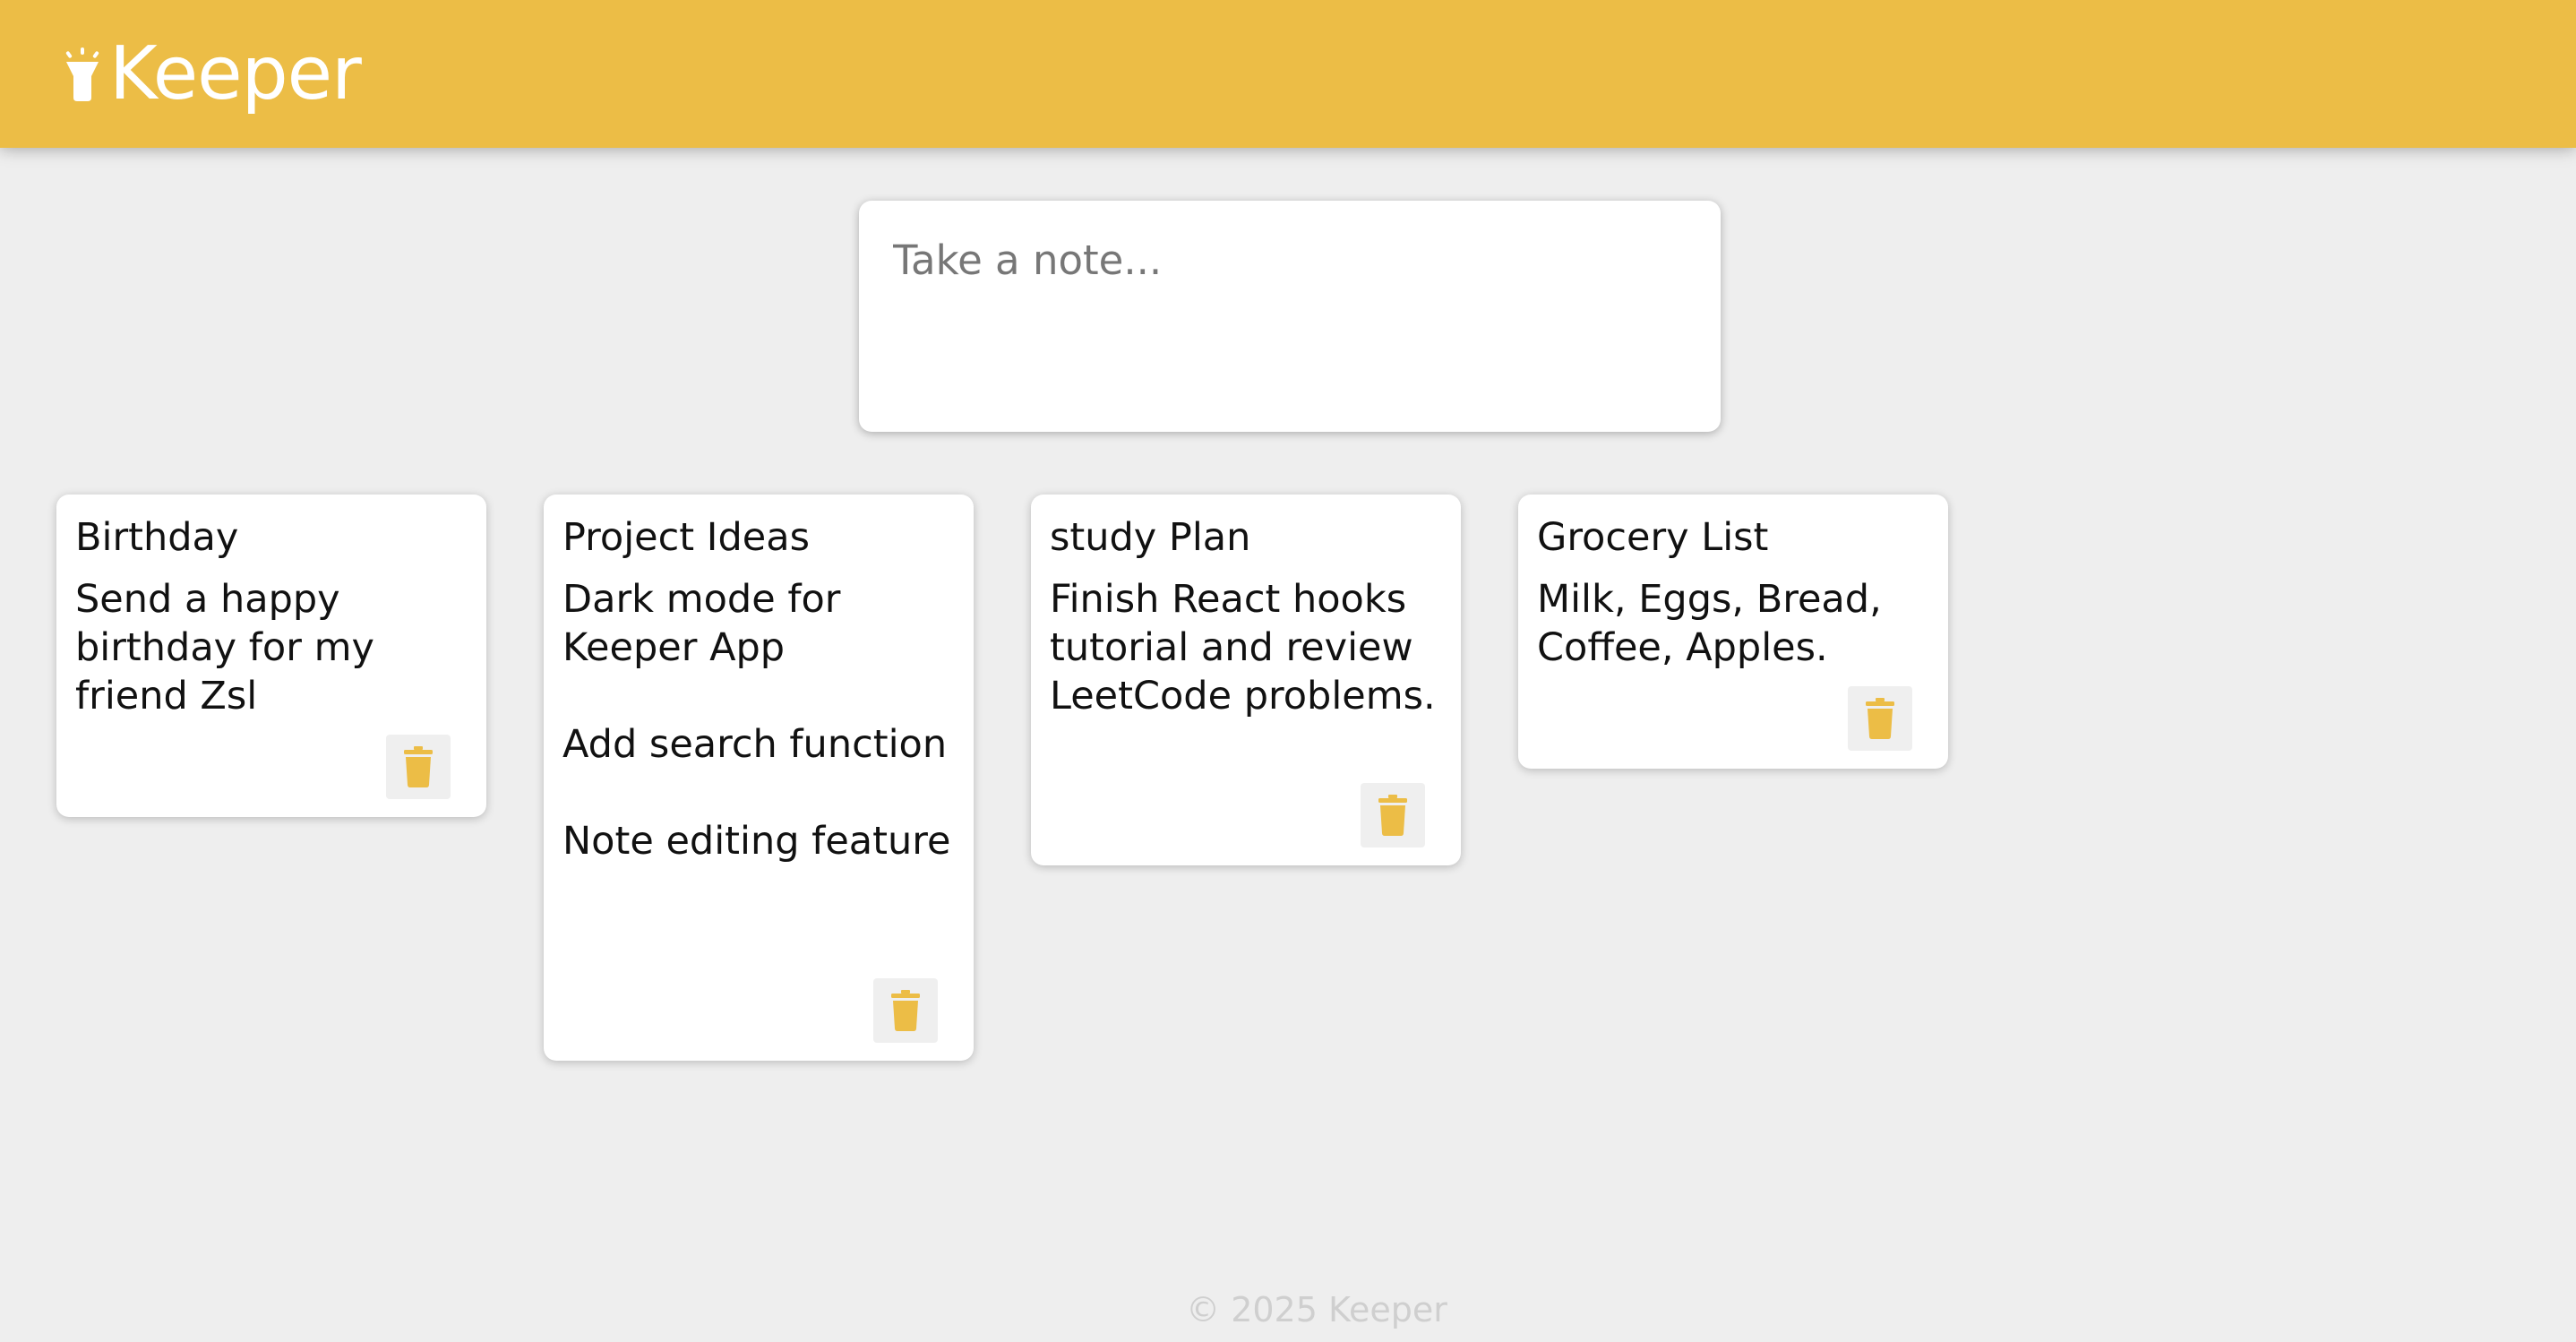 Image resolution: width=2576 pixels, height=1342 pixels. I want to click on note-composer, so click(1290, 316).